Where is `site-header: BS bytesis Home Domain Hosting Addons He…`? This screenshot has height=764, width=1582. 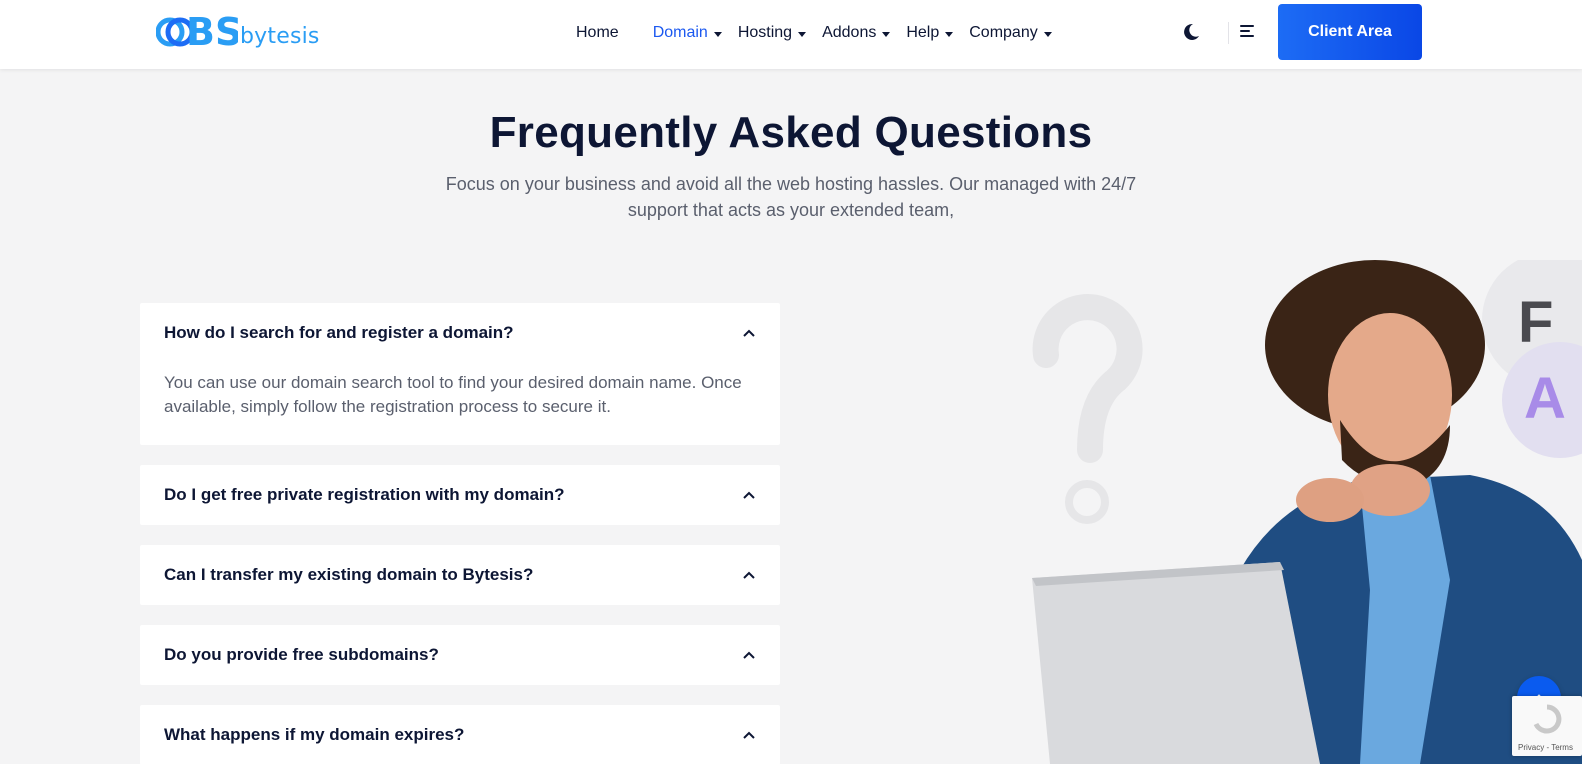 site-header: BS bytesis Home Domain Hosting Addons He… is located at coordinates (791, 34).